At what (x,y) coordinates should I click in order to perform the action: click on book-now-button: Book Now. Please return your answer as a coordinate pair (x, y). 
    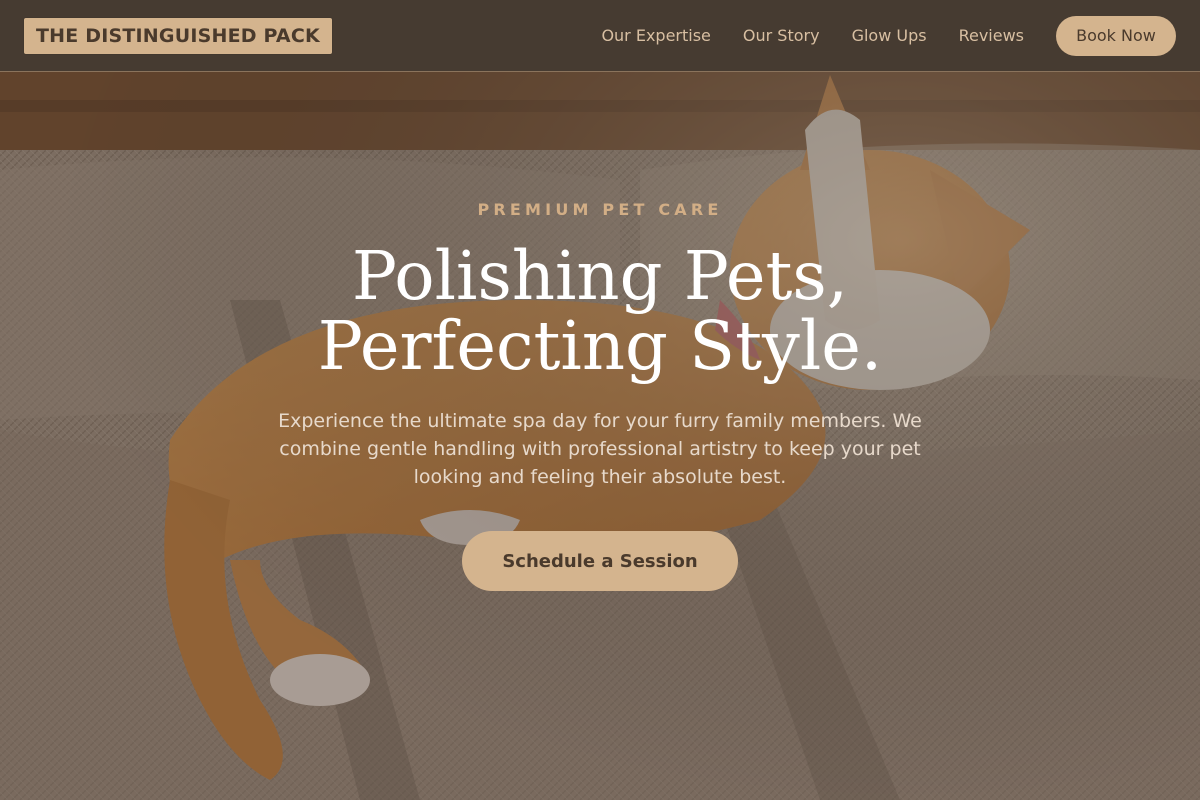
    Looking at the image, I should click on (1116, 35).